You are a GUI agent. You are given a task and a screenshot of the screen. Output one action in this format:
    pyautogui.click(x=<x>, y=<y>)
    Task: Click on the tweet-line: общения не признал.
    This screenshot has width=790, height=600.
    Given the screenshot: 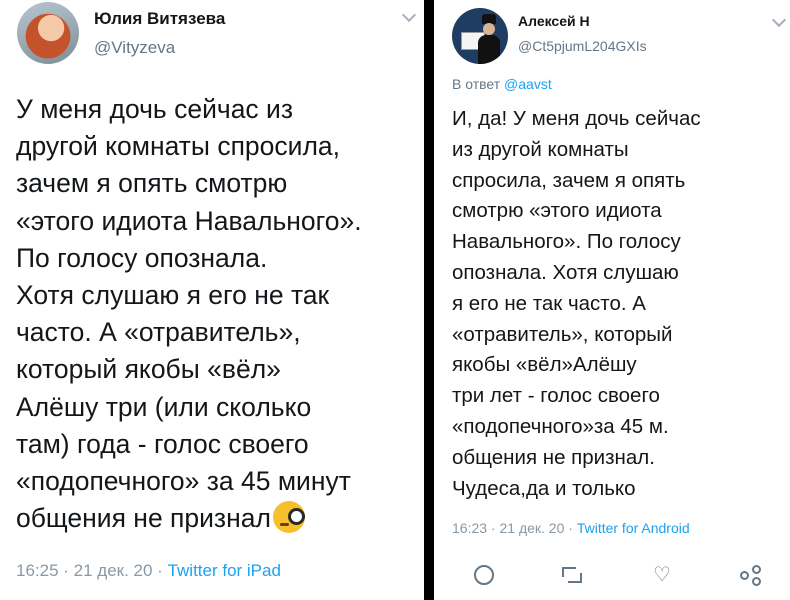 What is the action you would take?
    pyautogui.click(x=553, y=457)
    